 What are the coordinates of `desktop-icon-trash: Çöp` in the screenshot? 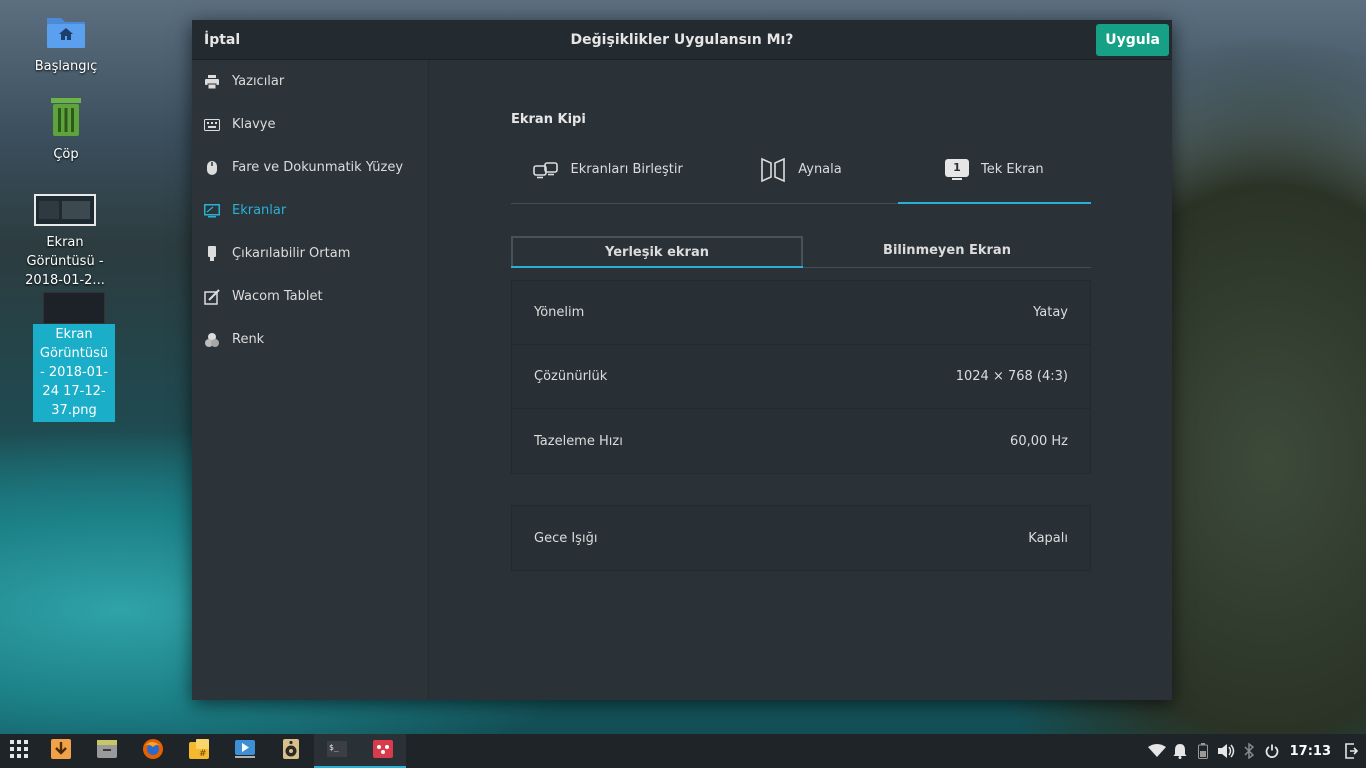 It's located at (66, 130).